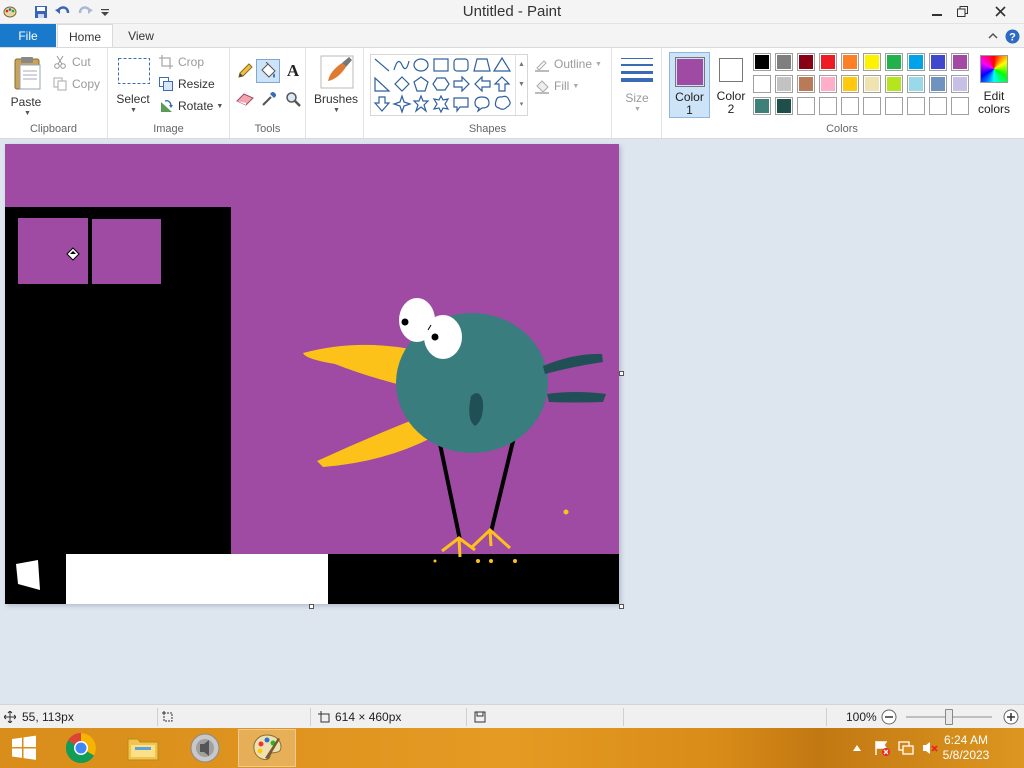  I want to click on fill-button: Fill ▼, so click(556, 86).